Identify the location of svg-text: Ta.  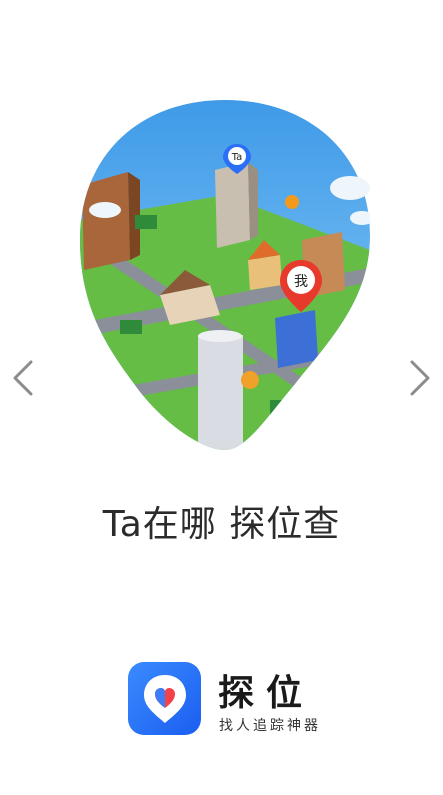
(237, 157).